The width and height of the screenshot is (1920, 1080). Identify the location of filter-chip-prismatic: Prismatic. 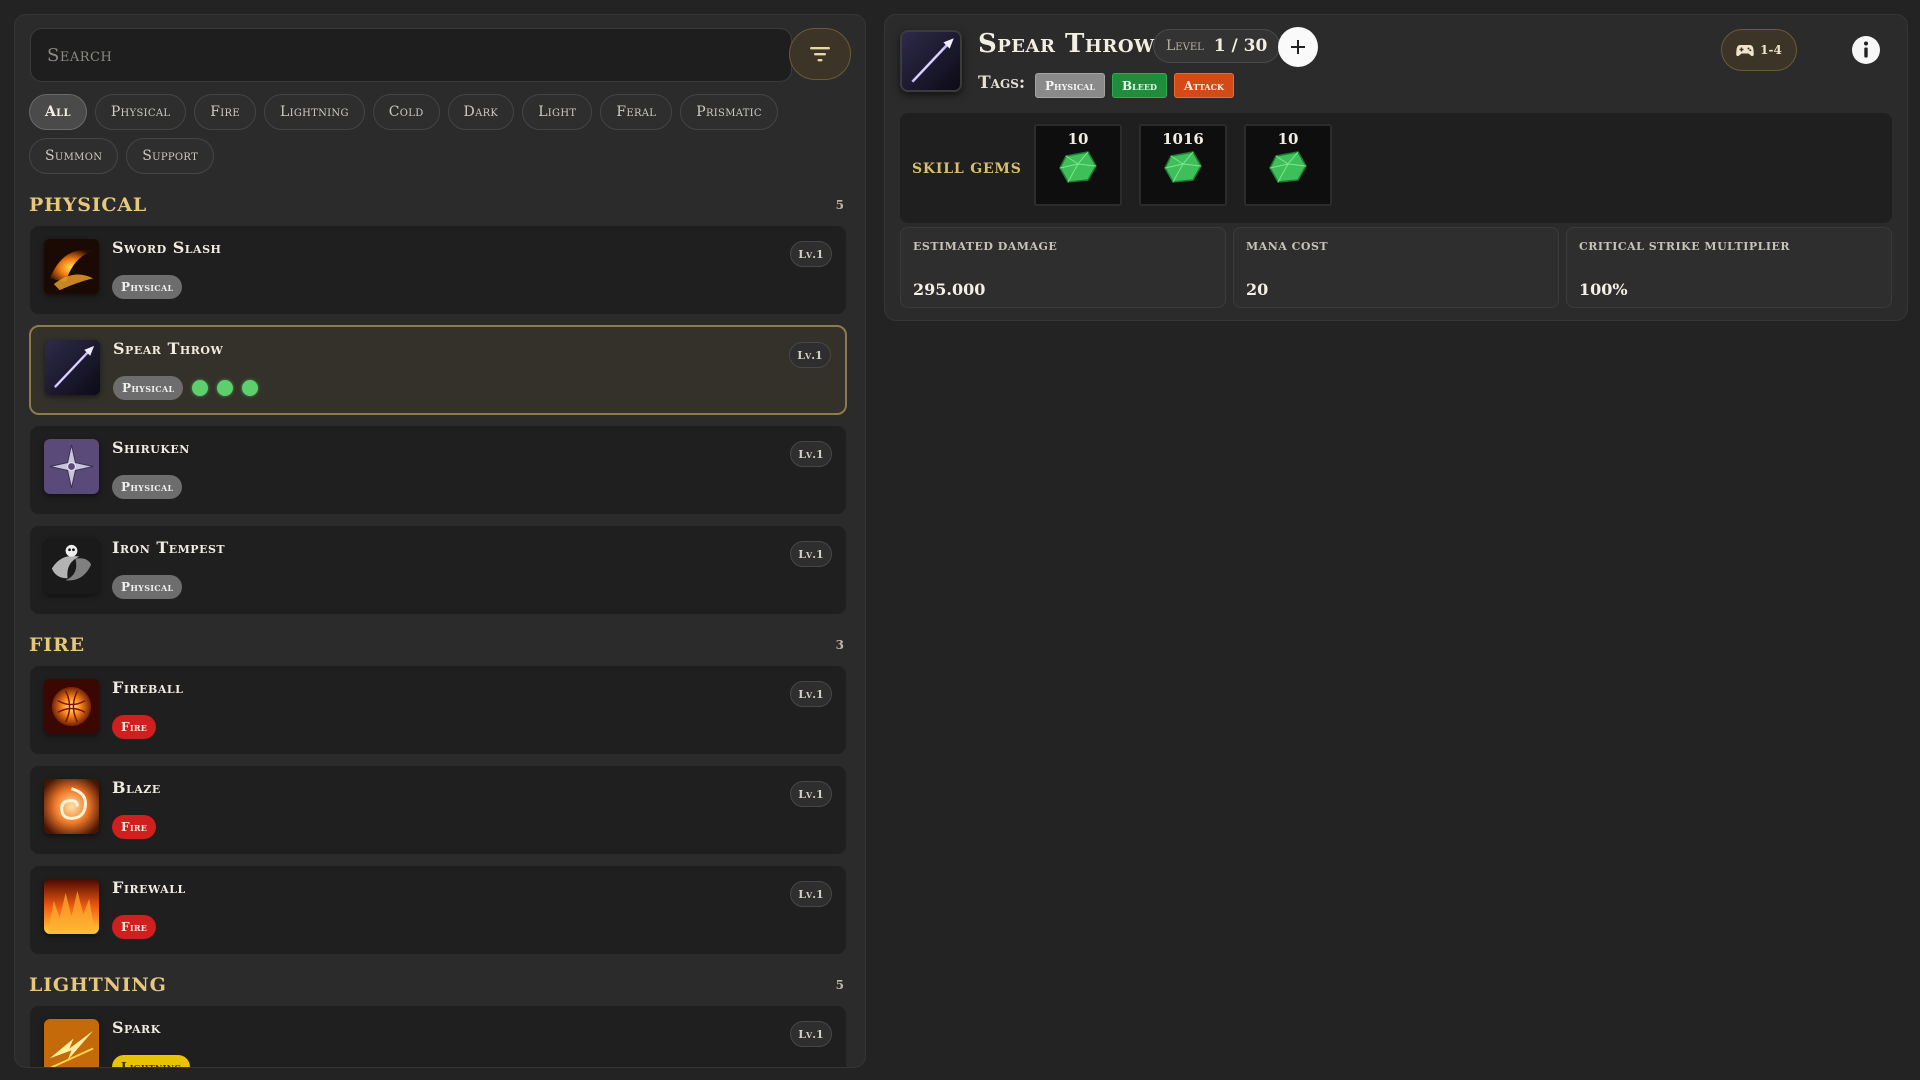
(729, 112).